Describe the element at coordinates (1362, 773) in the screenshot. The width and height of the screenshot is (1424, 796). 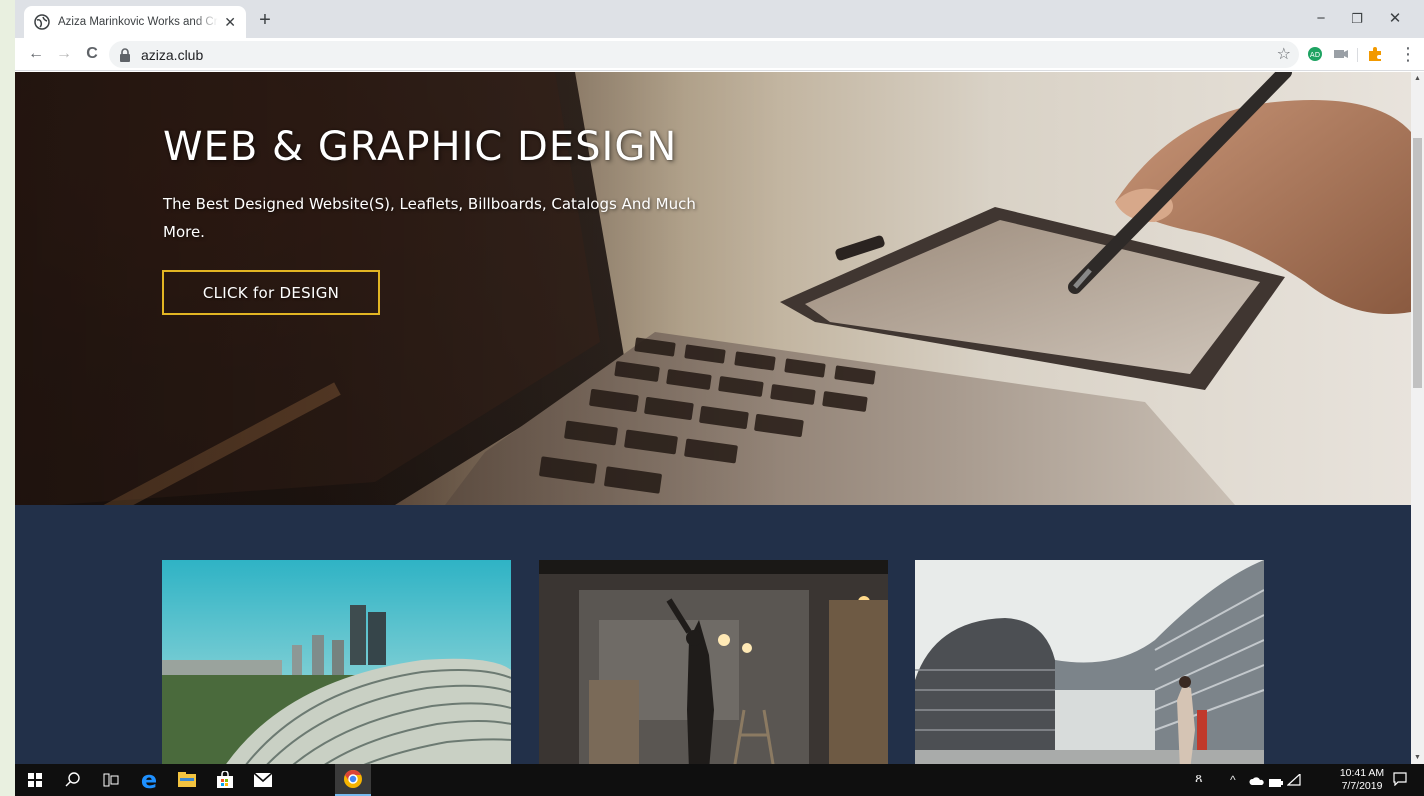
I see `clock-time: 10:41 AM` at that location.